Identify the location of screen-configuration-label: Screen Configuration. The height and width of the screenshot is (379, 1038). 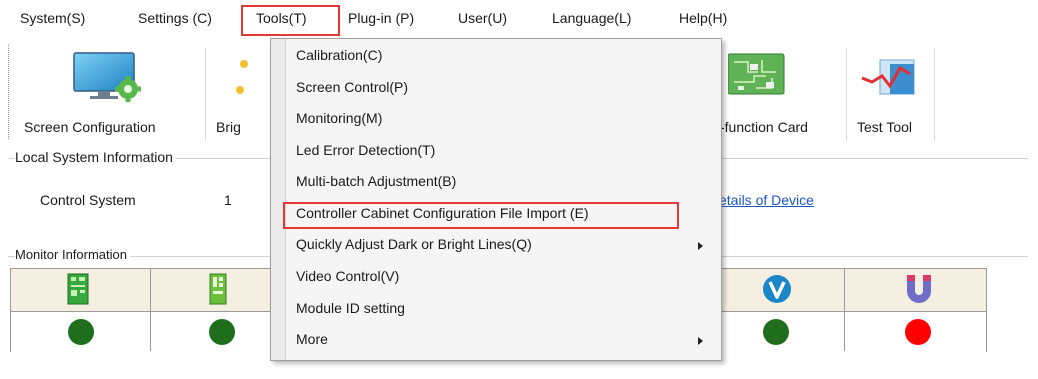
(90, 127).